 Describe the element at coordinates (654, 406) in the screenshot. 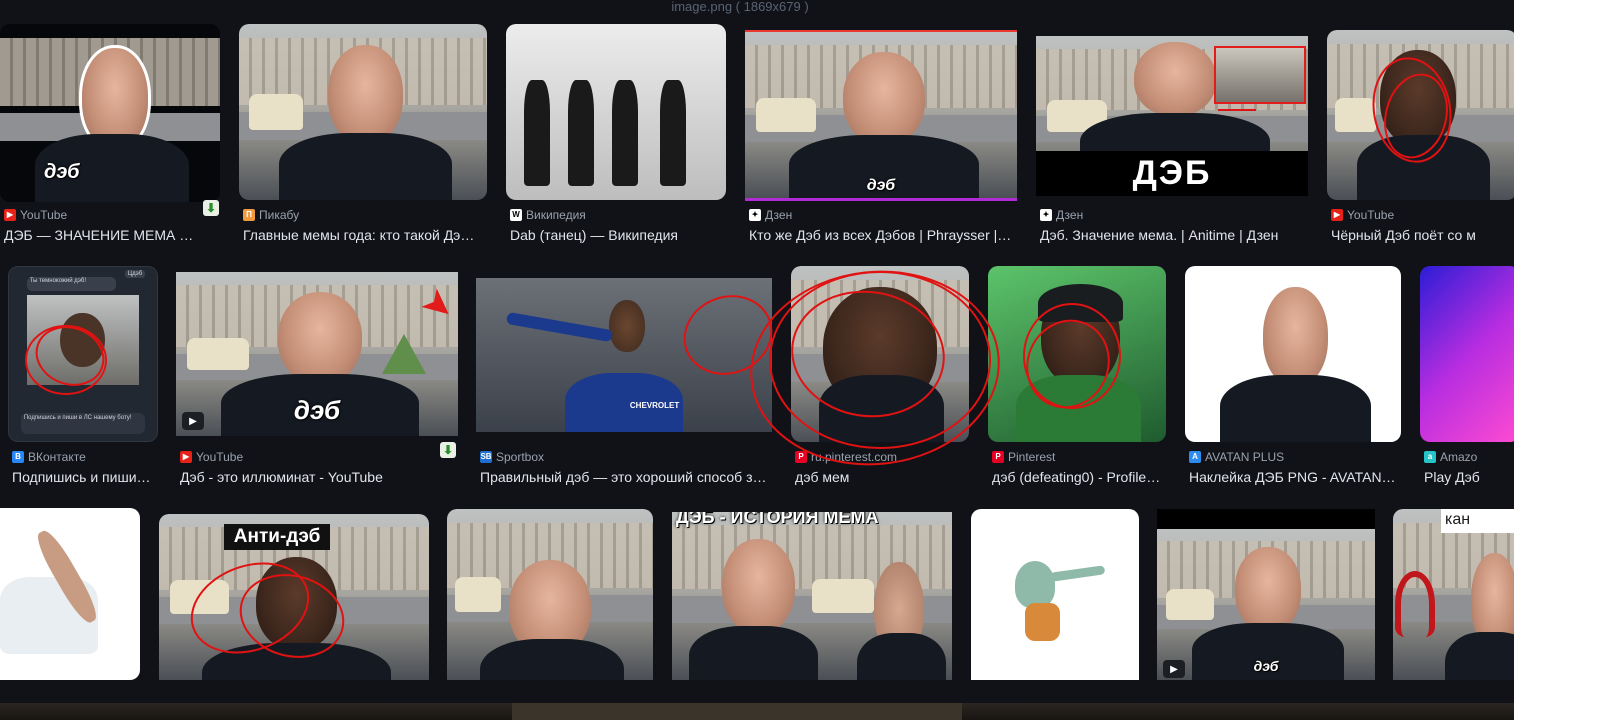

I see `shirt-logo: CHEVROLET` at that location.